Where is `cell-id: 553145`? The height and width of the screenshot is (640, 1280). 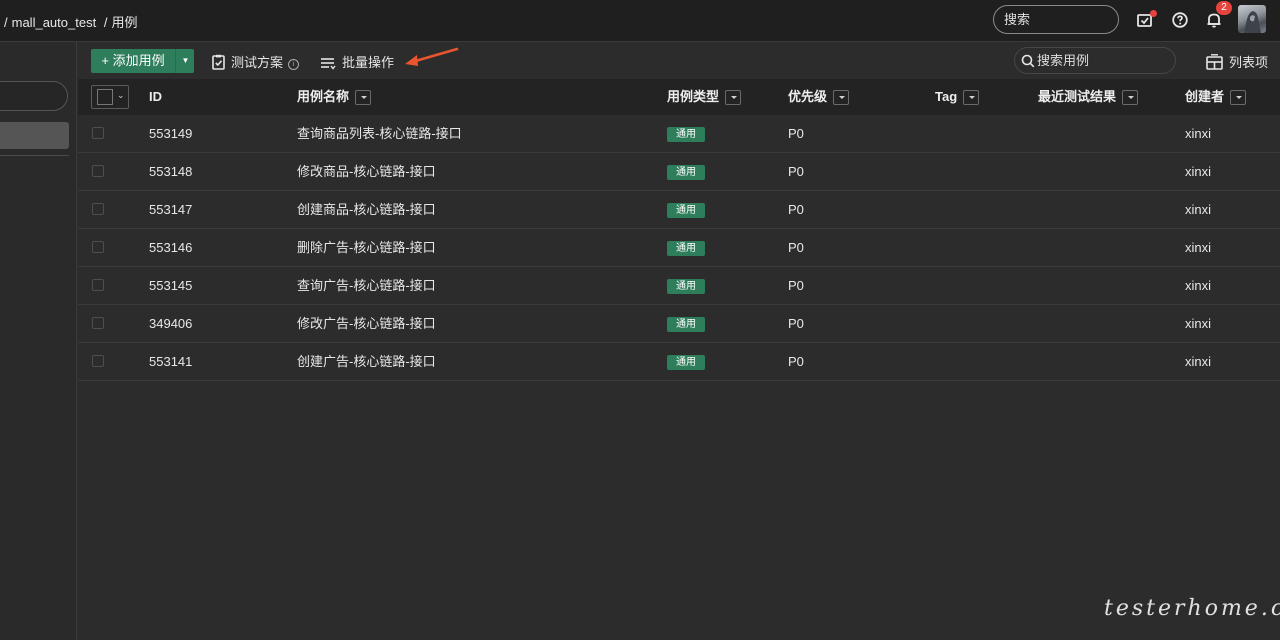 cell-id: 553145 is located at coordinates (171, 285).